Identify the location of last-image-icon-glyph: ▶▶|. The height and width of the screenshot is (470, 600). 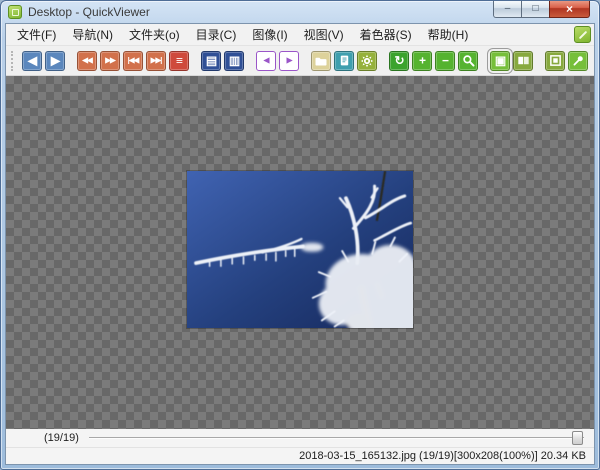
(156, 60).